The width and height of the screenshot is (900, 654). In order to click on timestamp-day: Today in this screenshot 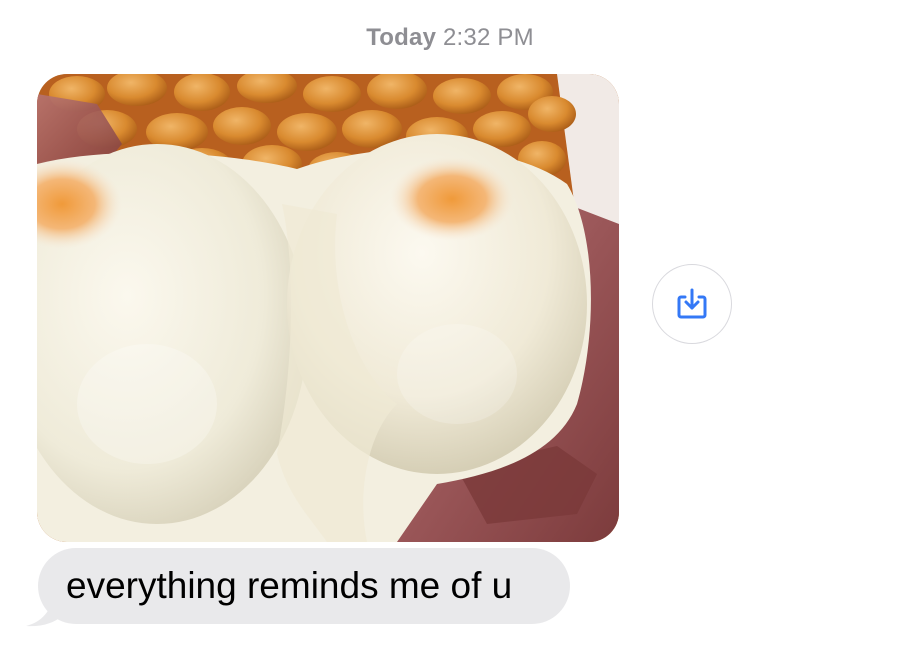, I will do `click(401, 37)`.